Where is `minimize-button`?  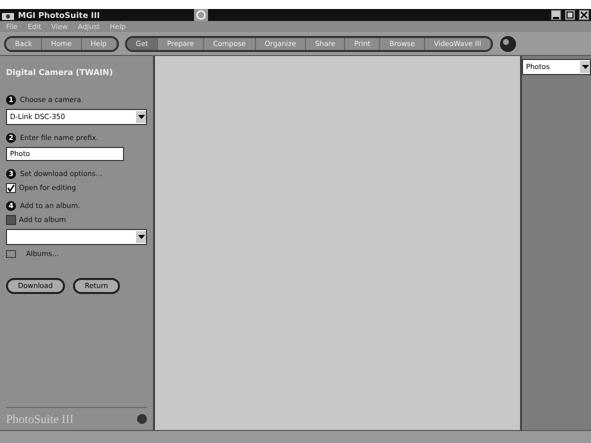 minimize-button is located at coordinates (556, 15).